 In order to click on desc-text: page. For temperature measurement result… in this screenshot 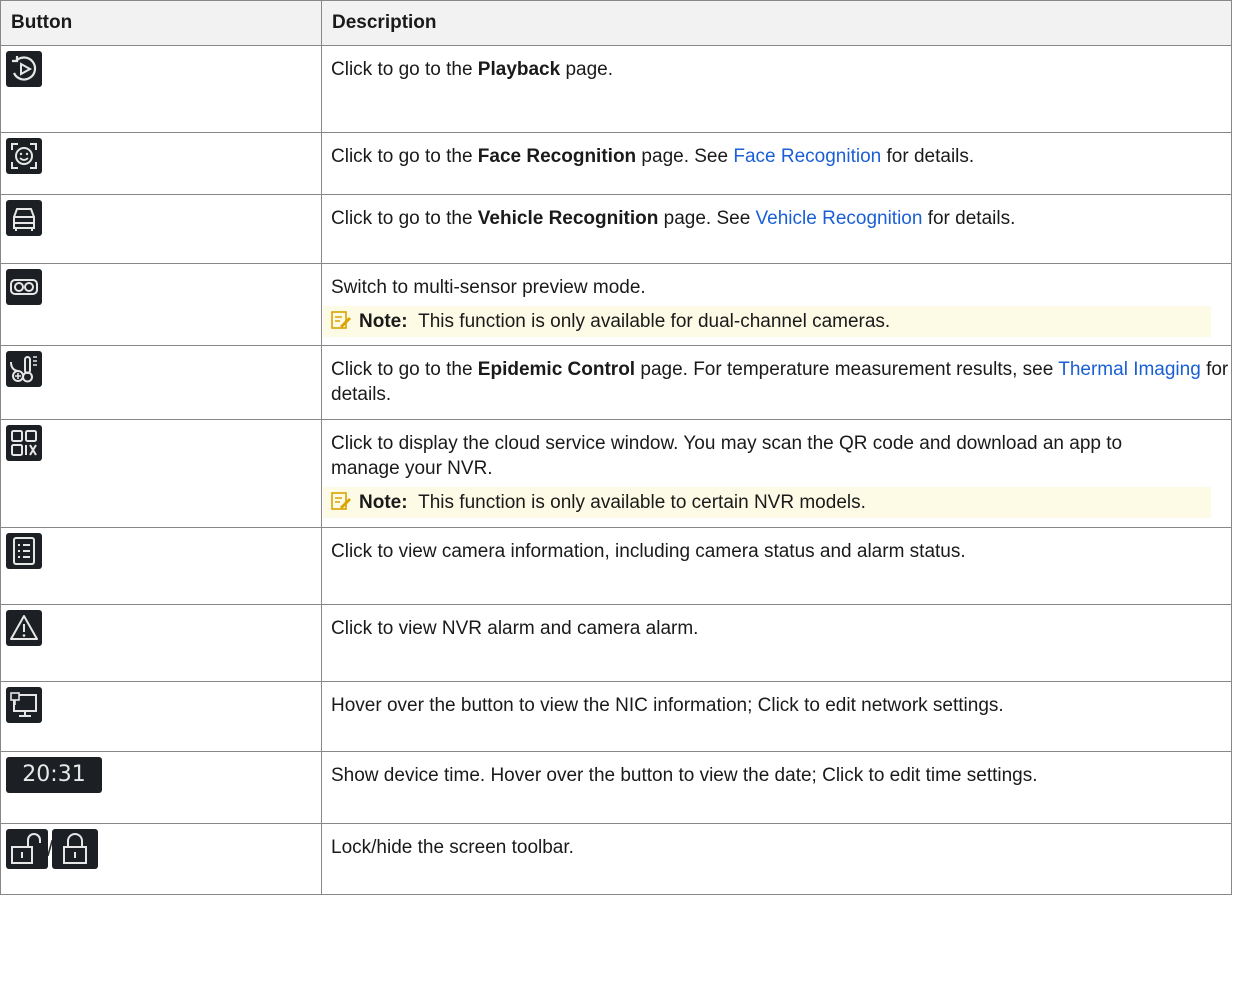, I will do `click(847, 369)`.